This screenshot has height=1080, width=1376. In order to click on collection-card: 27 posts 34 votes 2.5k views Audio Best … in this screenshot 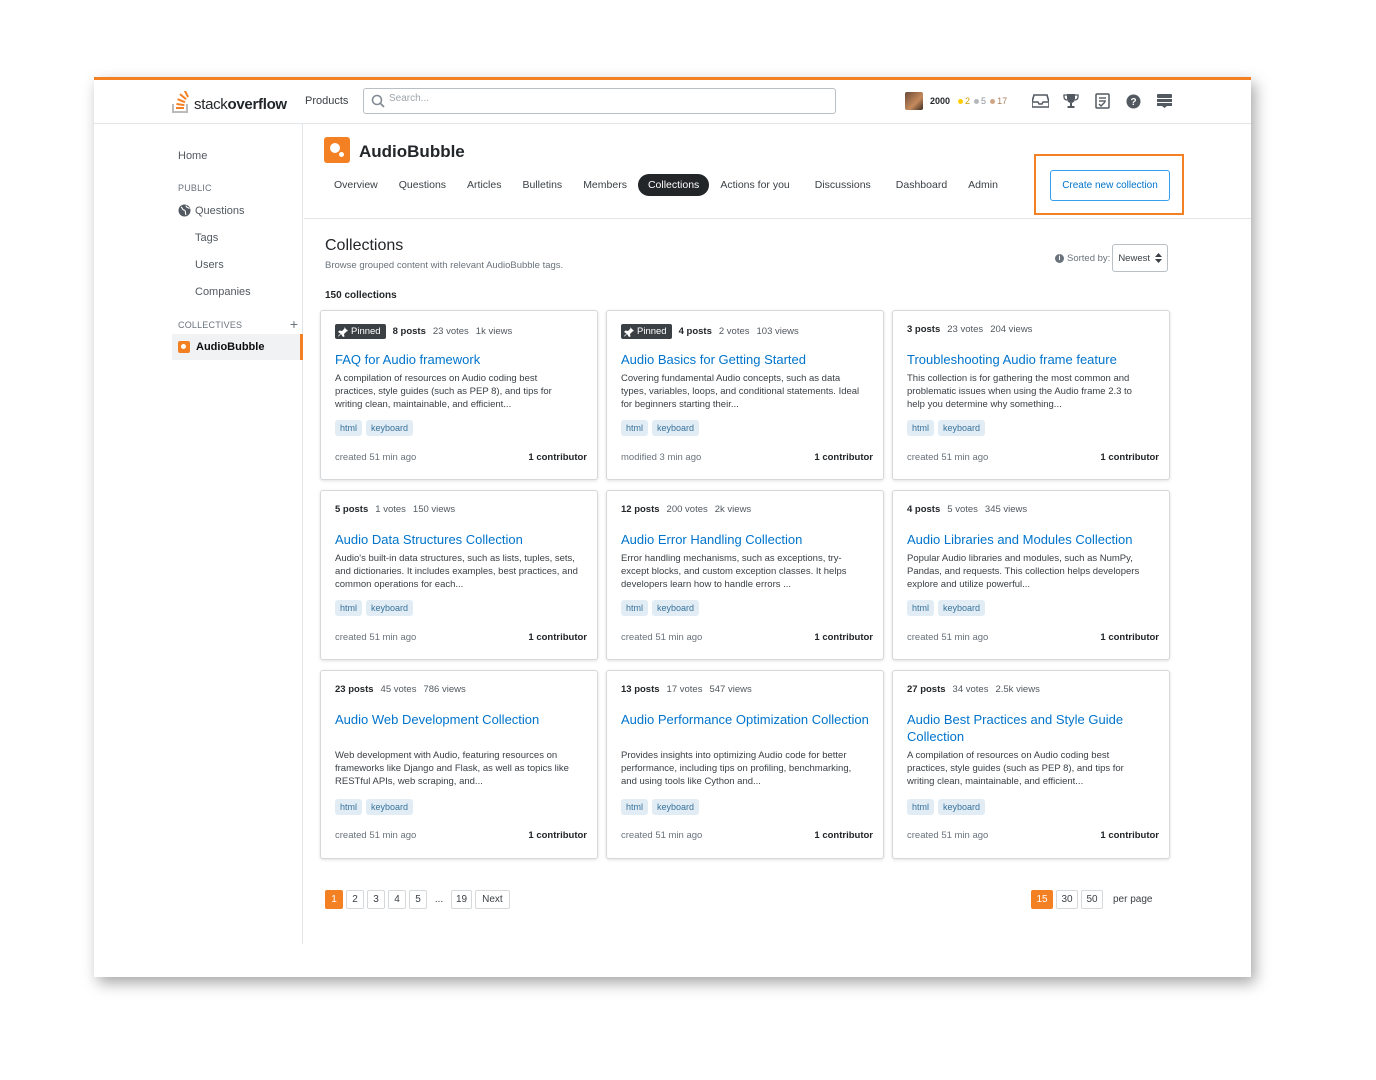, I will do `click(1031, 764)`.